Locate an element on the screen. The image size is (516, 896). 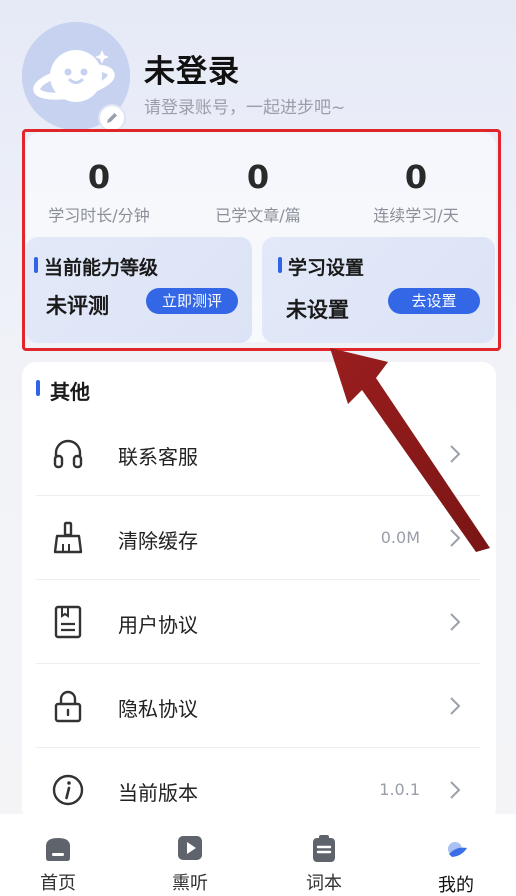
tab-listen: 熏听 is located at coordinates (190, 855).